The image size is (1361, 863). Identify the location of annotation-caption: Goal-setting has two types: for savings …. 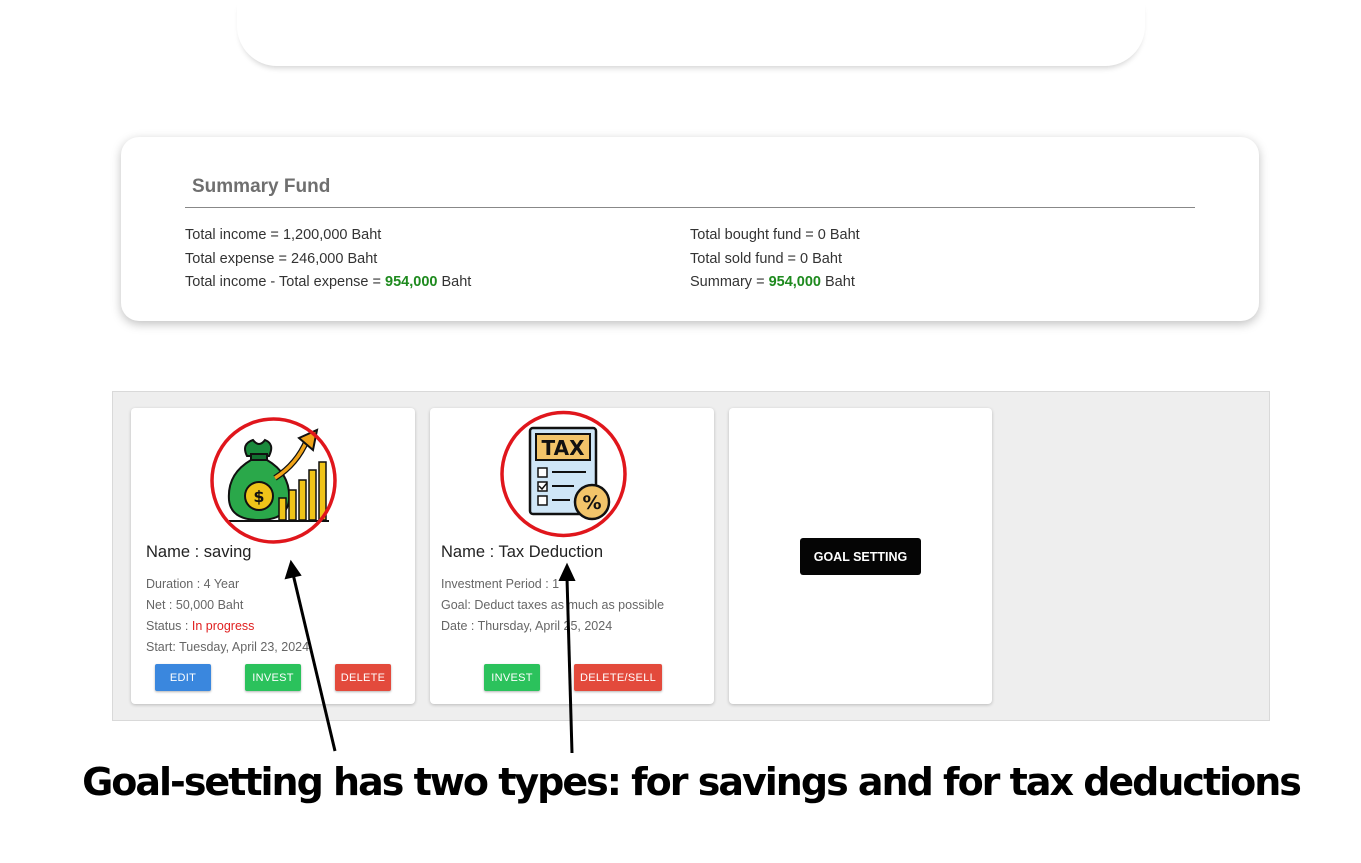
(692, 782).